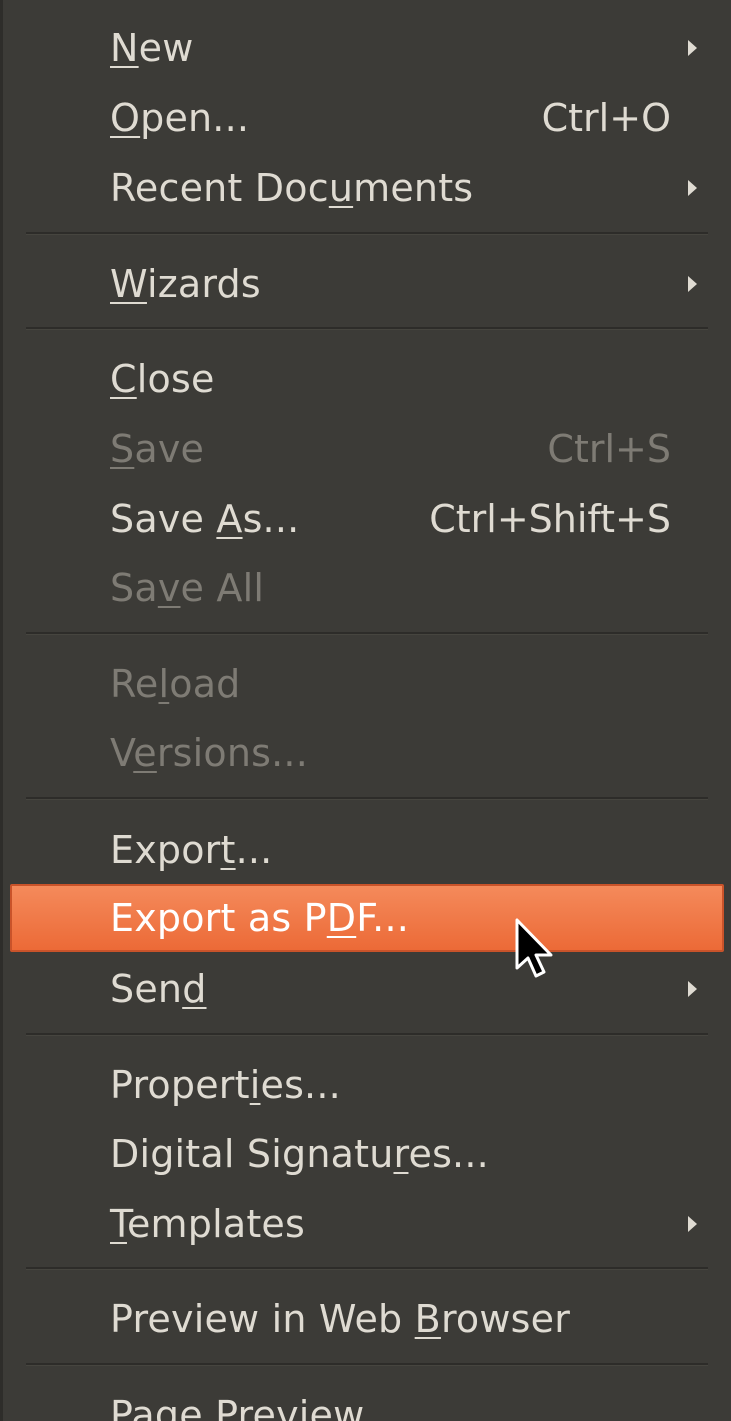  What do you see at coordinates (292, 188) in the screenshot?
I see `menu-item-label: Recent Documents` at bounding box center [292, 188].